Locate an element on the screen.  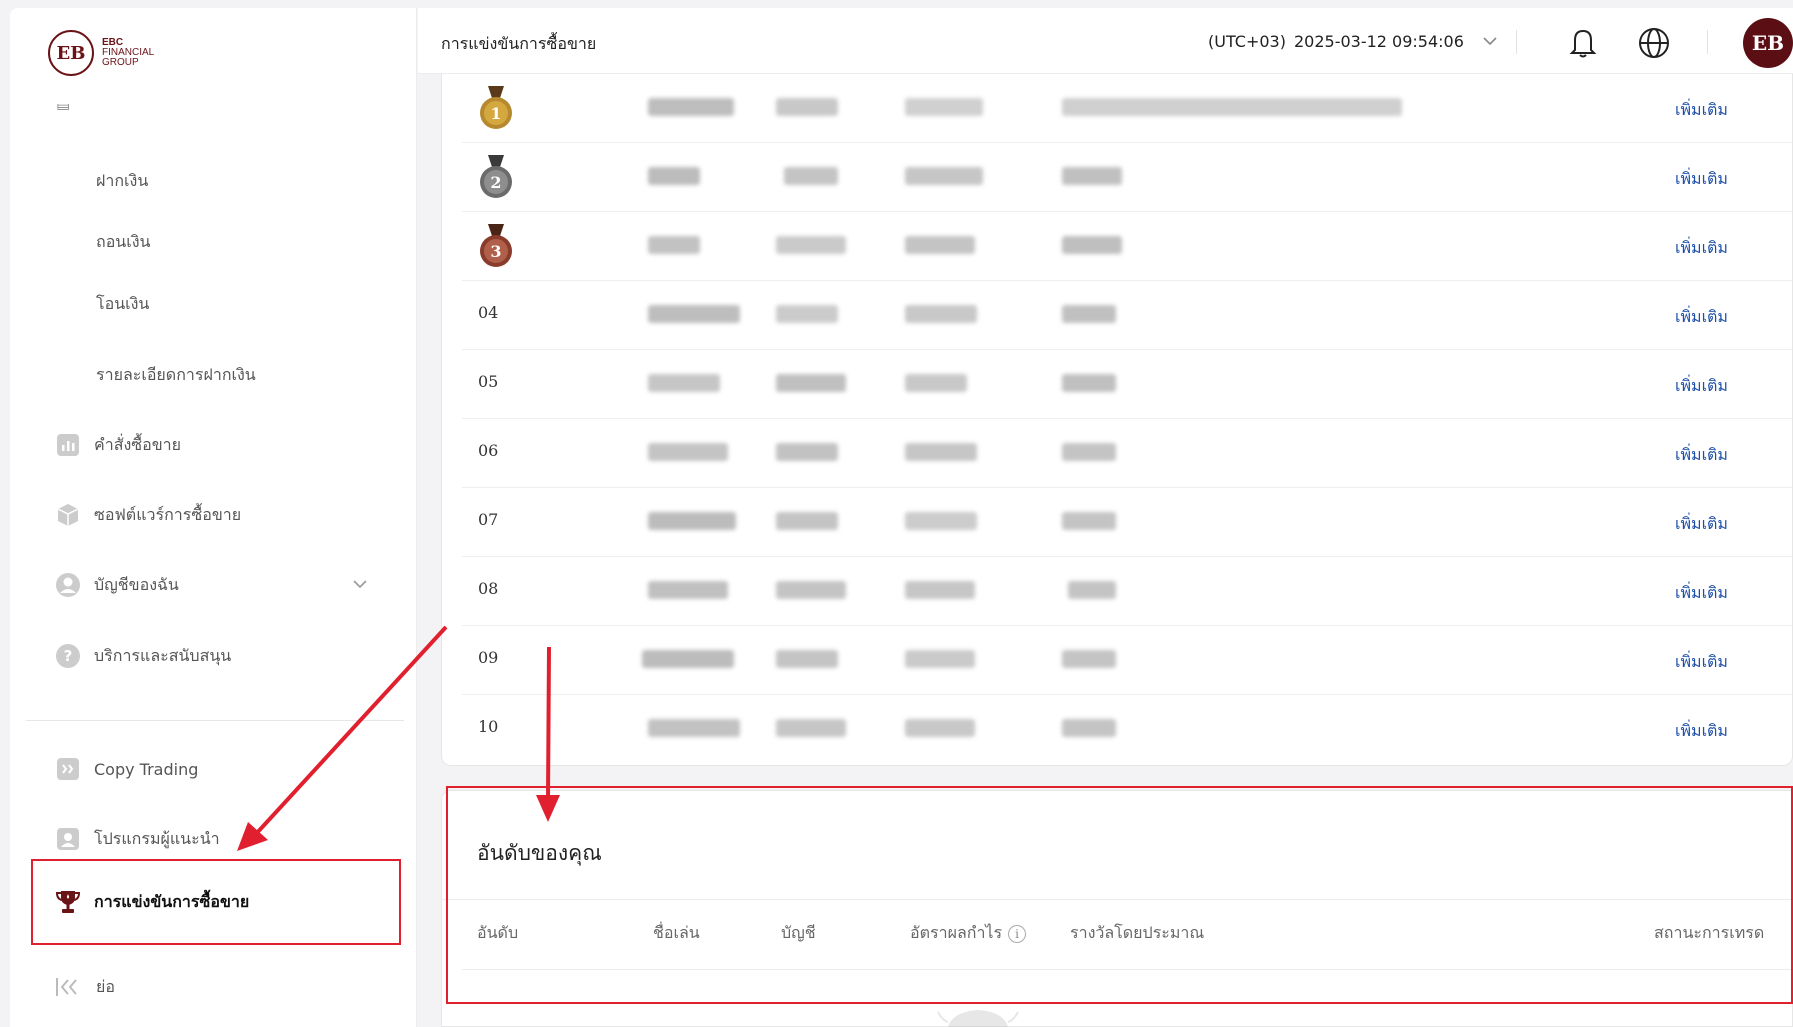
user-icon is located at coordinates (68, 585).